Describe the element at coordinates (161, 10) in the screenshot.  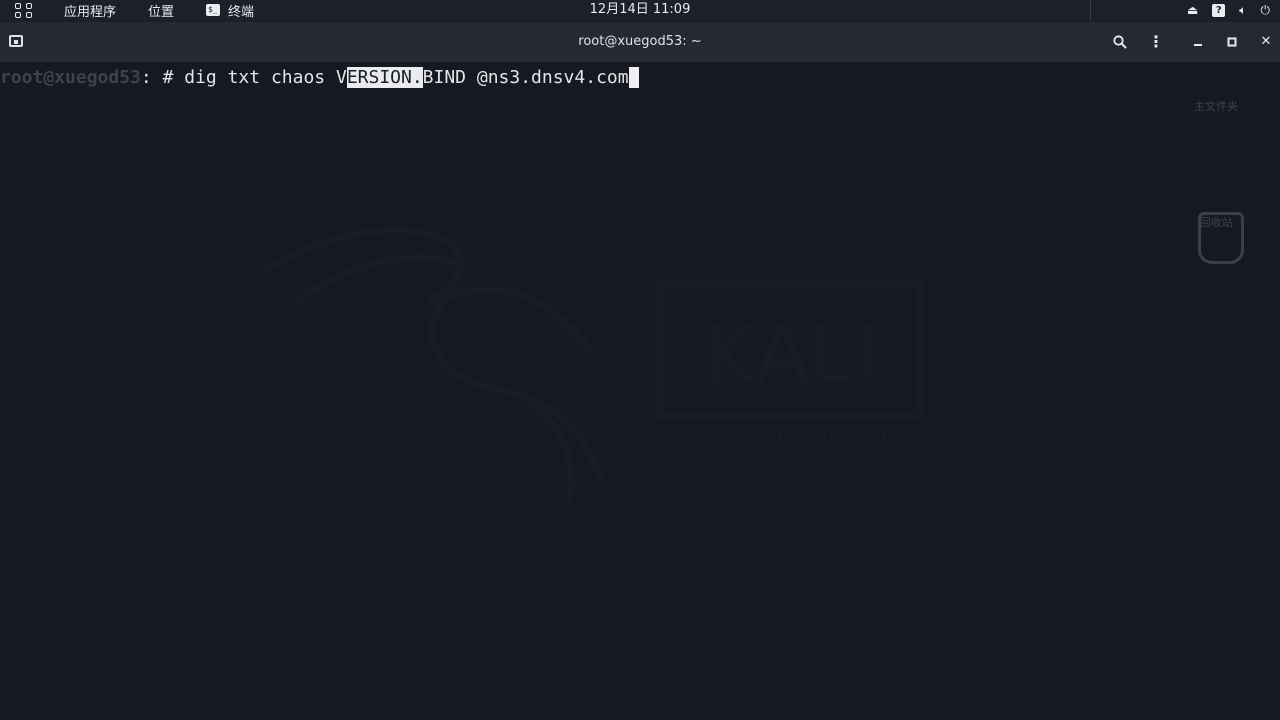
I see `places-menu: 位置` at that location.